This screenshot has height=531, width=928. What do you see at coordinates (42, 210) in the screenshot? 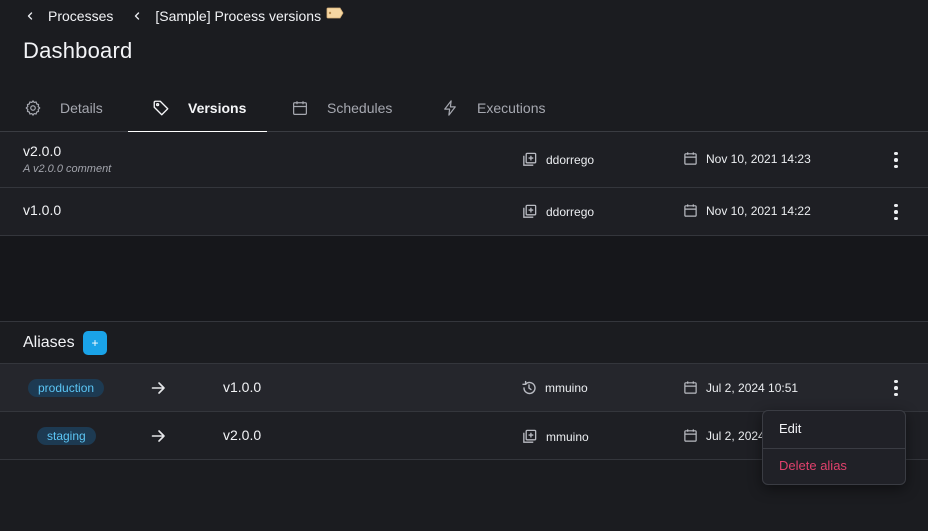
I see `version-name: v1.0.0` at bounding box center [42, 210].